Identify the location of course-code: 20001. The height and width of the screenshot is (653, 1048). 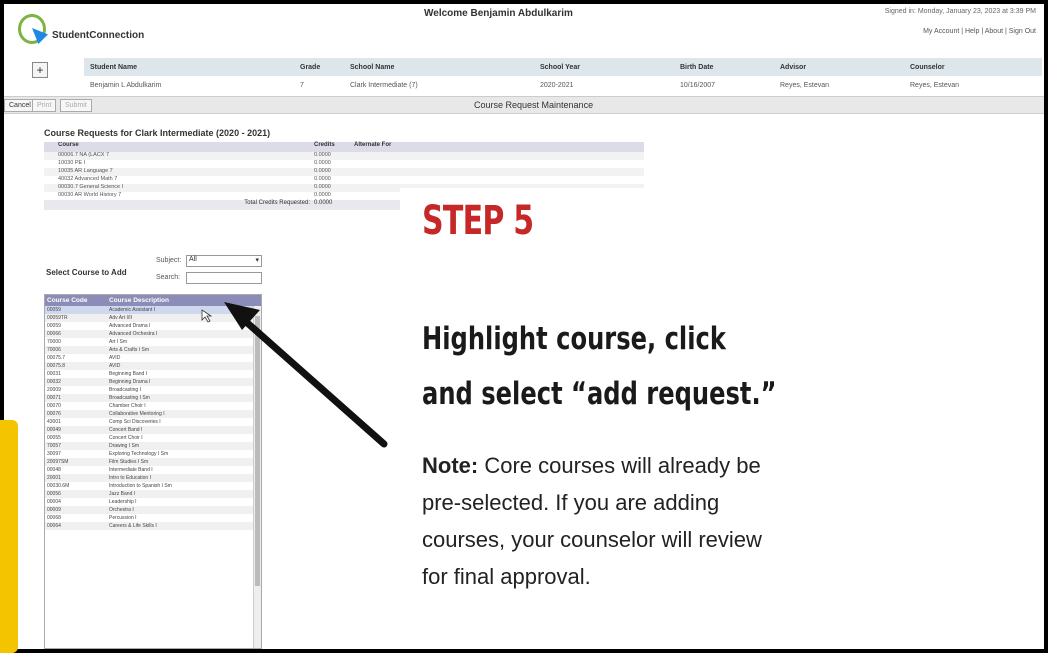
(54, 478).